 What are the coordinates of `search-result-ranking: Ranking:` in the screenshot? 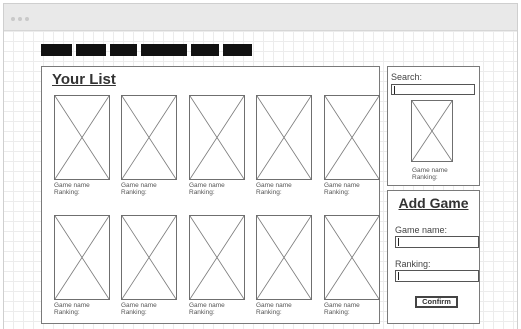 It's located at (425, 177).